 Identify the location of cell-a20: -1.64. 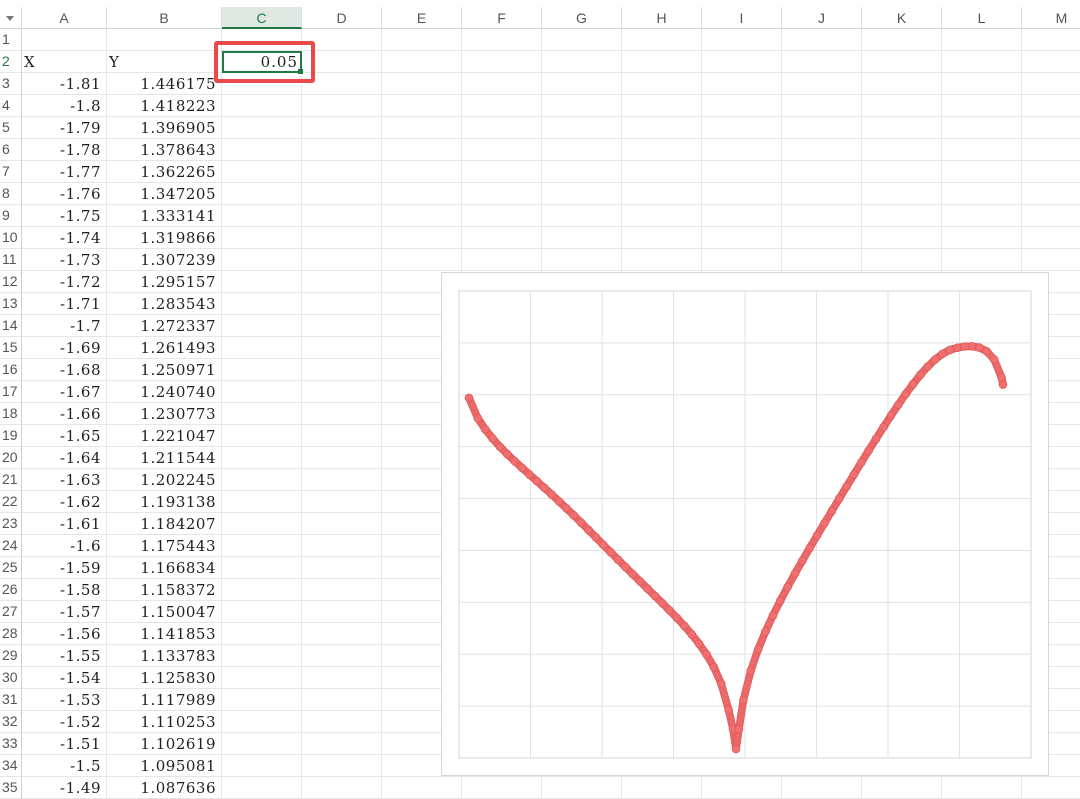
(64, 458).